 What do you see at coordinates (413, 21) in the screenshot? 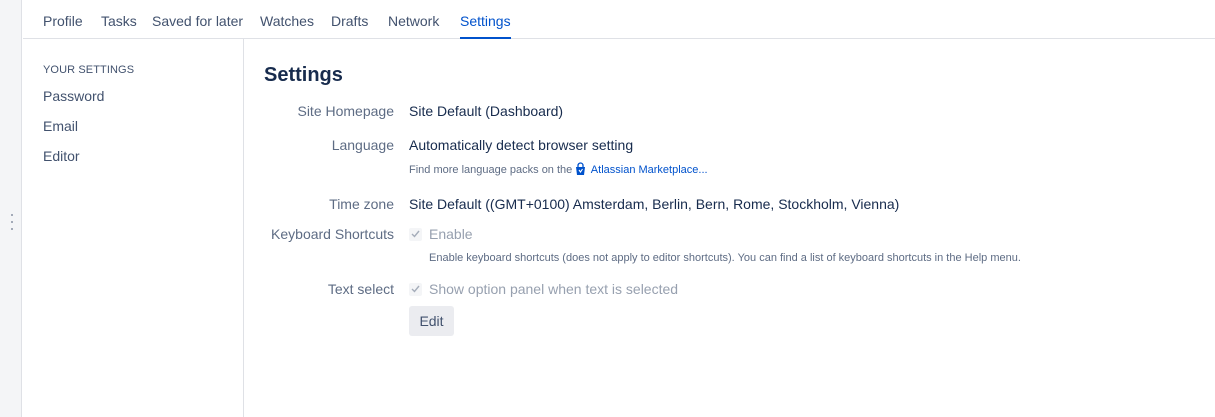
I see `tab-network: Network` at bounding box center [413, 21].